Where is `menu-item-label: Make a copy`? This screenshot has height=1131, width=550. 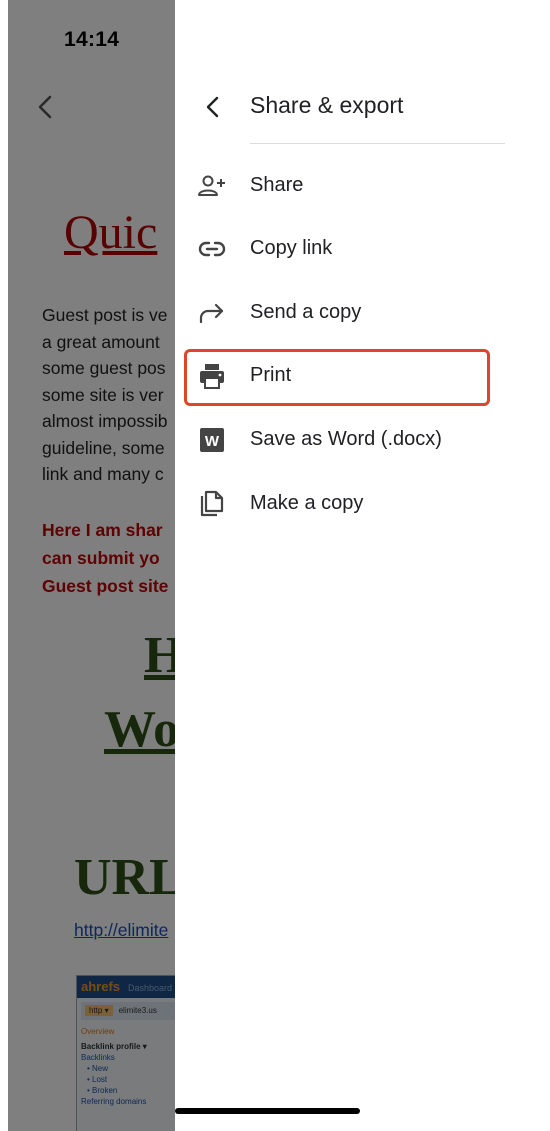
menu-item-label: Make a copy is located at coordinates (307, 503).